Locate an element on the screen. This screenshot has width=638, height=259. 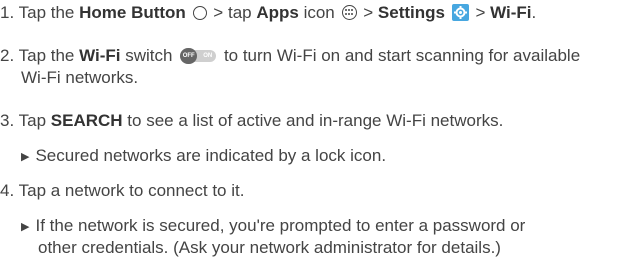
apps-label: Apps is located at coordinates (277, 12).